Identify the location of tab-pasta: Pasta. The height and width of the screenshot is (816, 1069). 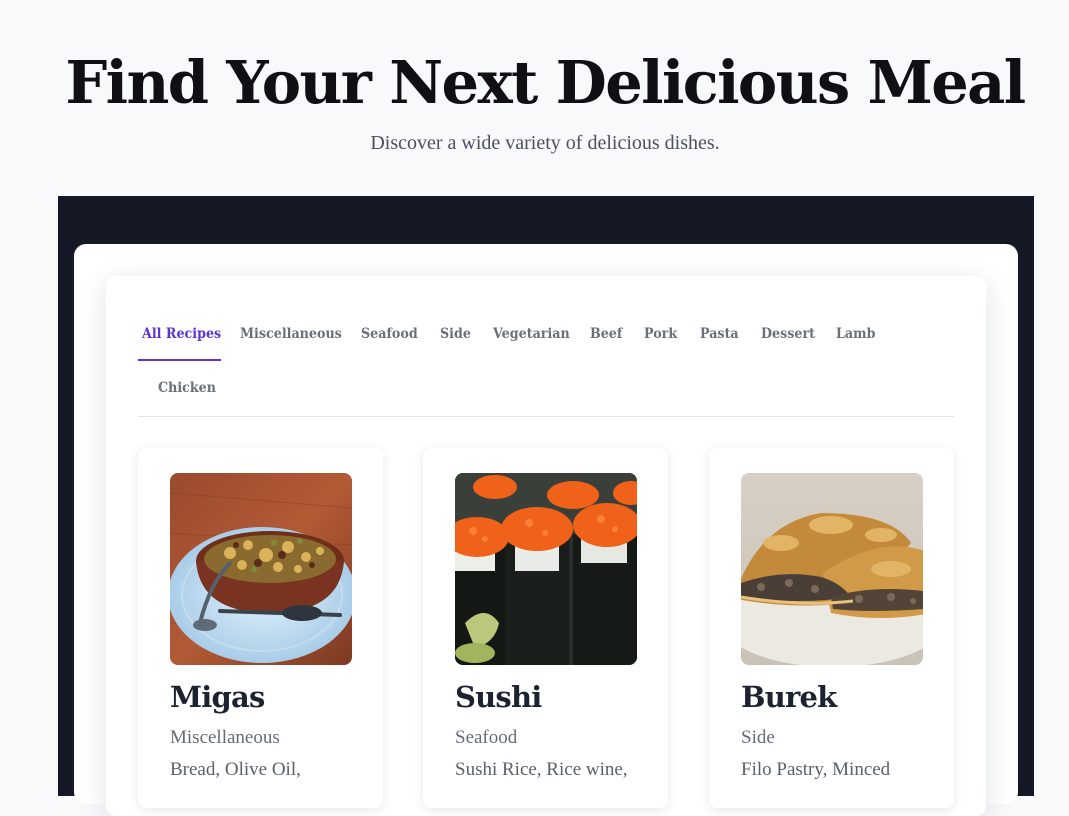
(719, 334).